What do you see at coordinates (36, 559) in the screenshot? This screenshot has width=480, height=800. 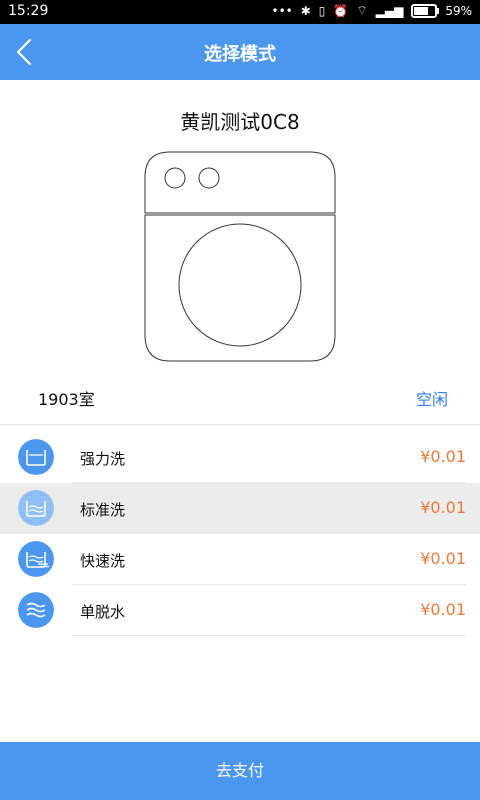 I see `fast-wash-icon` at bounding box center [36, 559].